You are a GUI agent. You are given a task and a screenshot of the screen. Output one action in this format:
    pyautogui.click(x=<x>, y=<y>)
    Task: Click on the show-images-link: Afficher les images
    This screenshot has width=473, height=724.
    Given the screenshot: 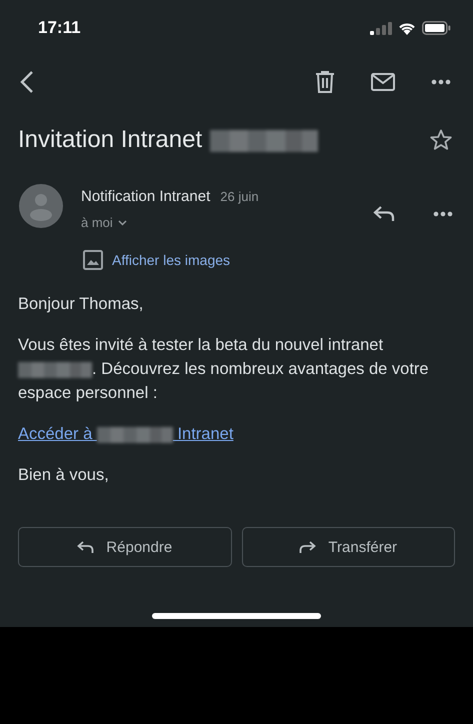 What is the action you would take?
    pyautogui.click(x=171, y=260)
    